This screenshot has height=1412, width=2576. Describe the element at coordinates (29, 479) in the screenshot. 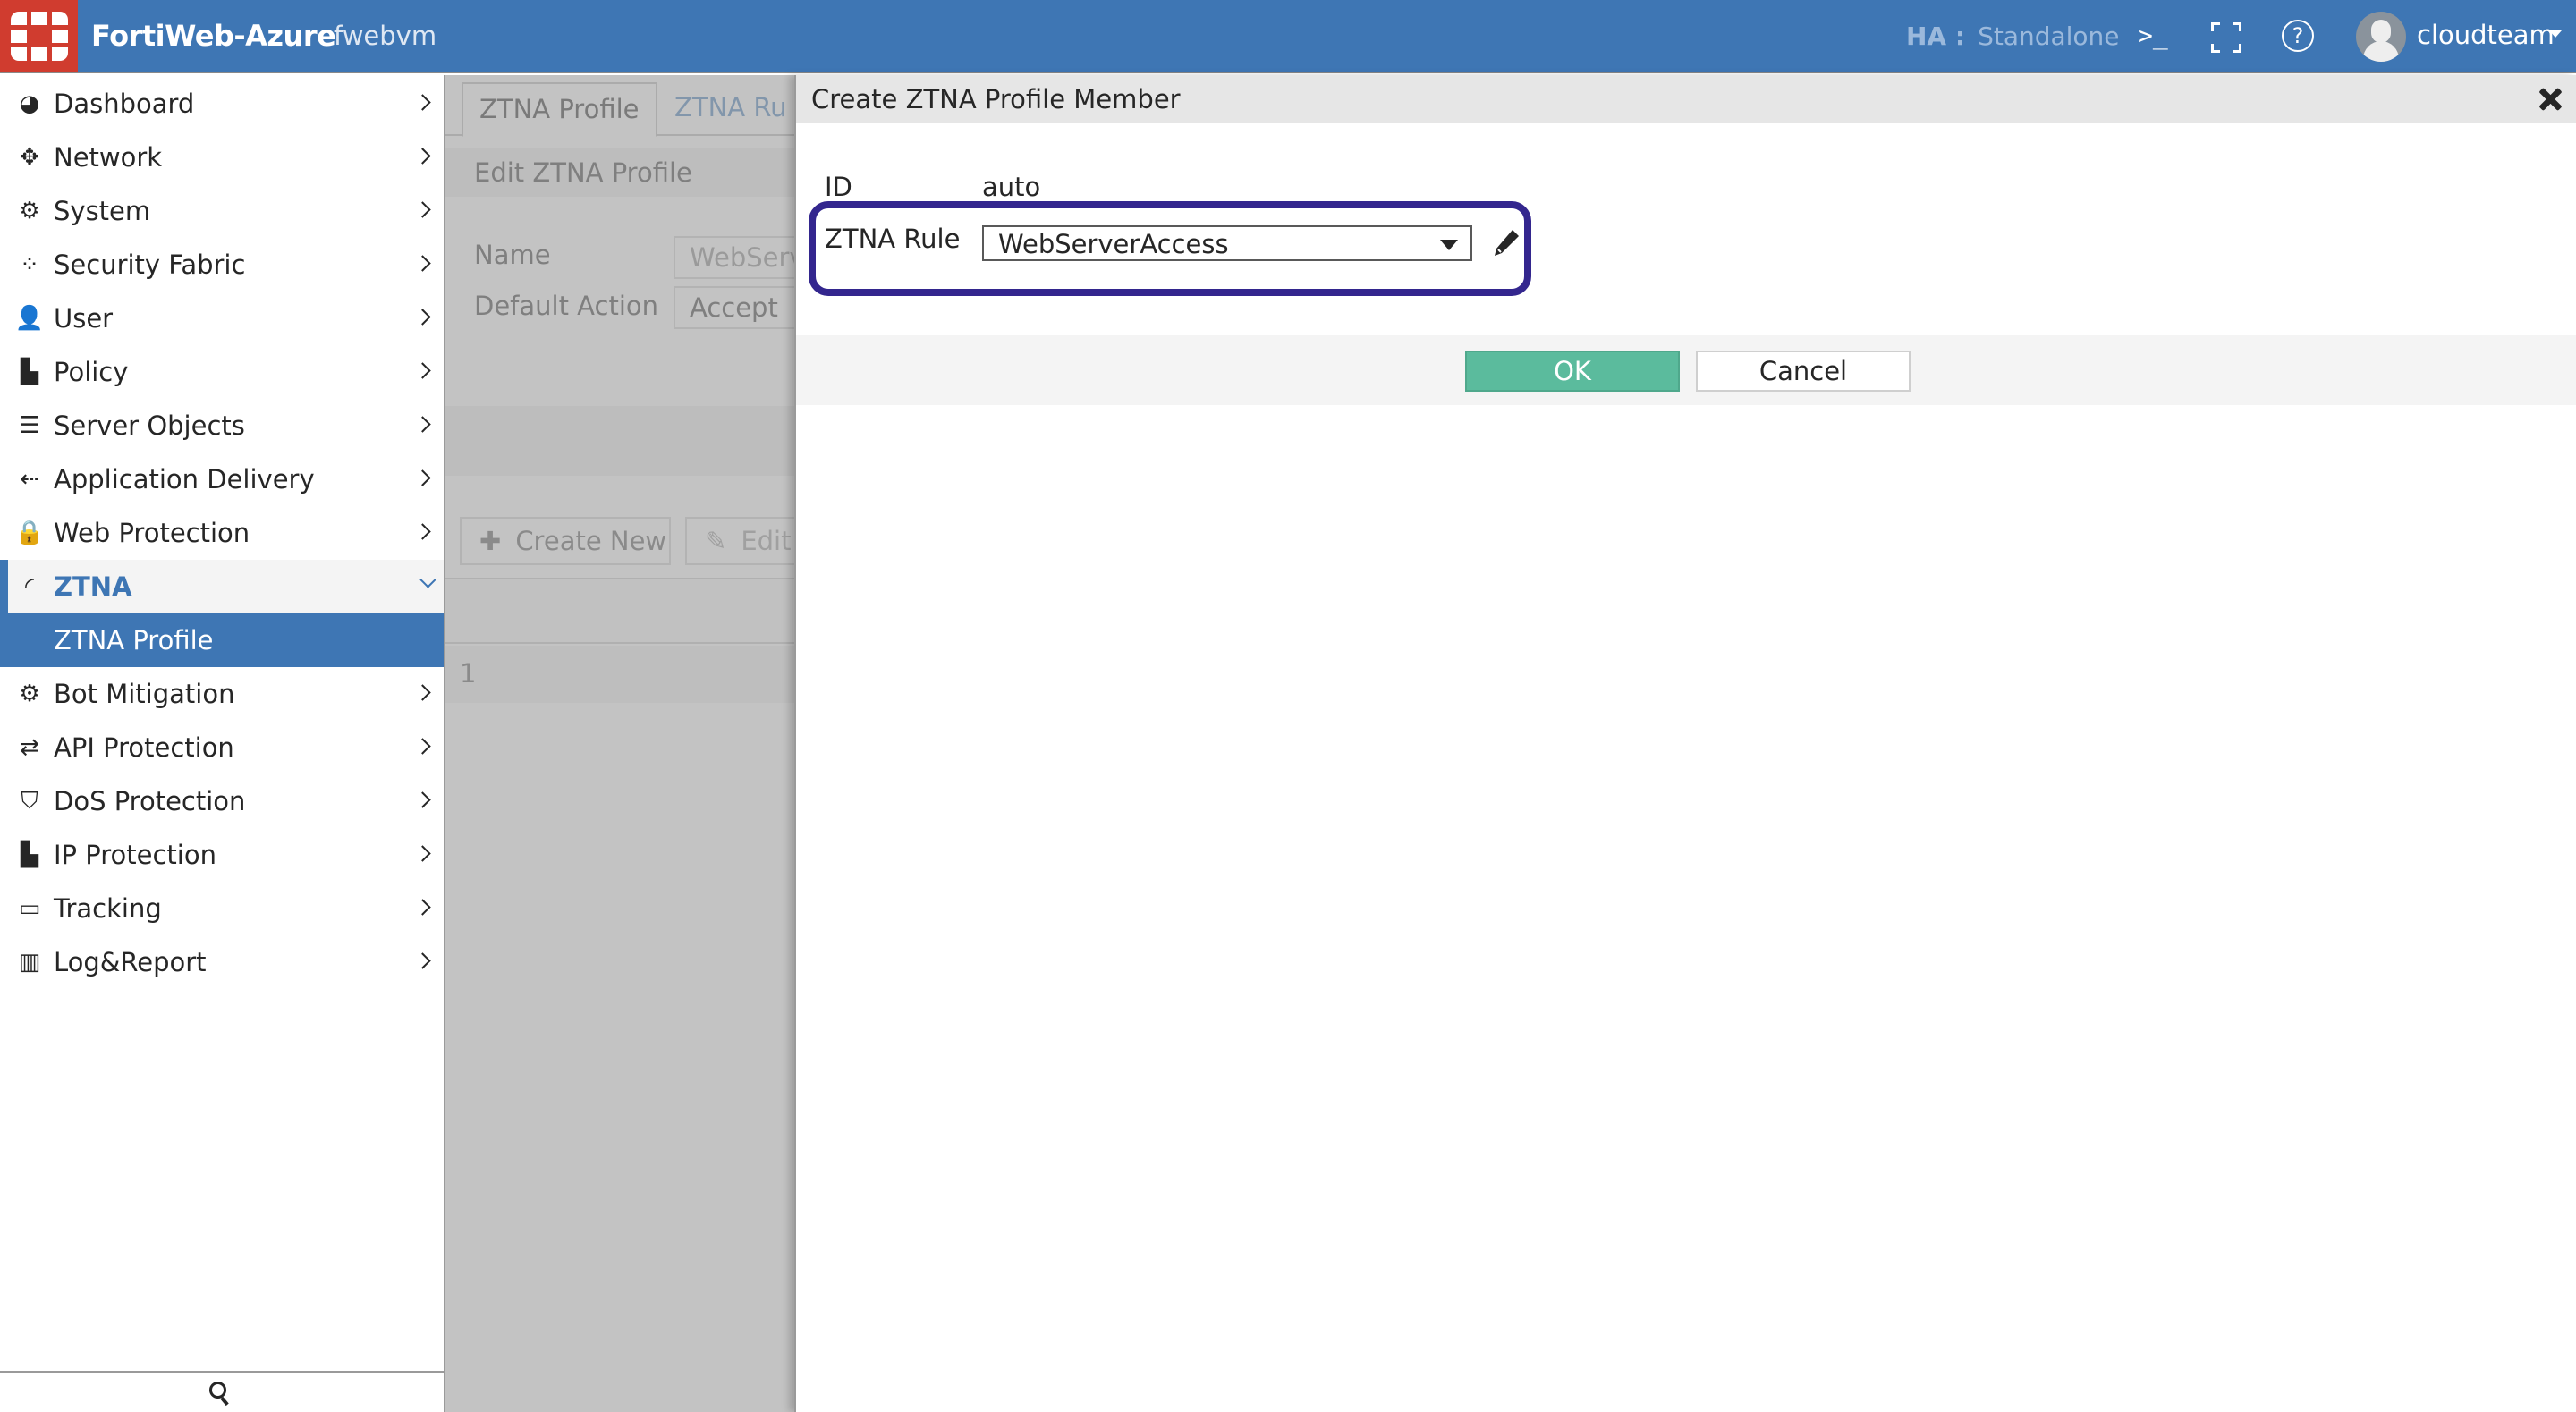

I see `delivery-icon: ⇠` at that location.